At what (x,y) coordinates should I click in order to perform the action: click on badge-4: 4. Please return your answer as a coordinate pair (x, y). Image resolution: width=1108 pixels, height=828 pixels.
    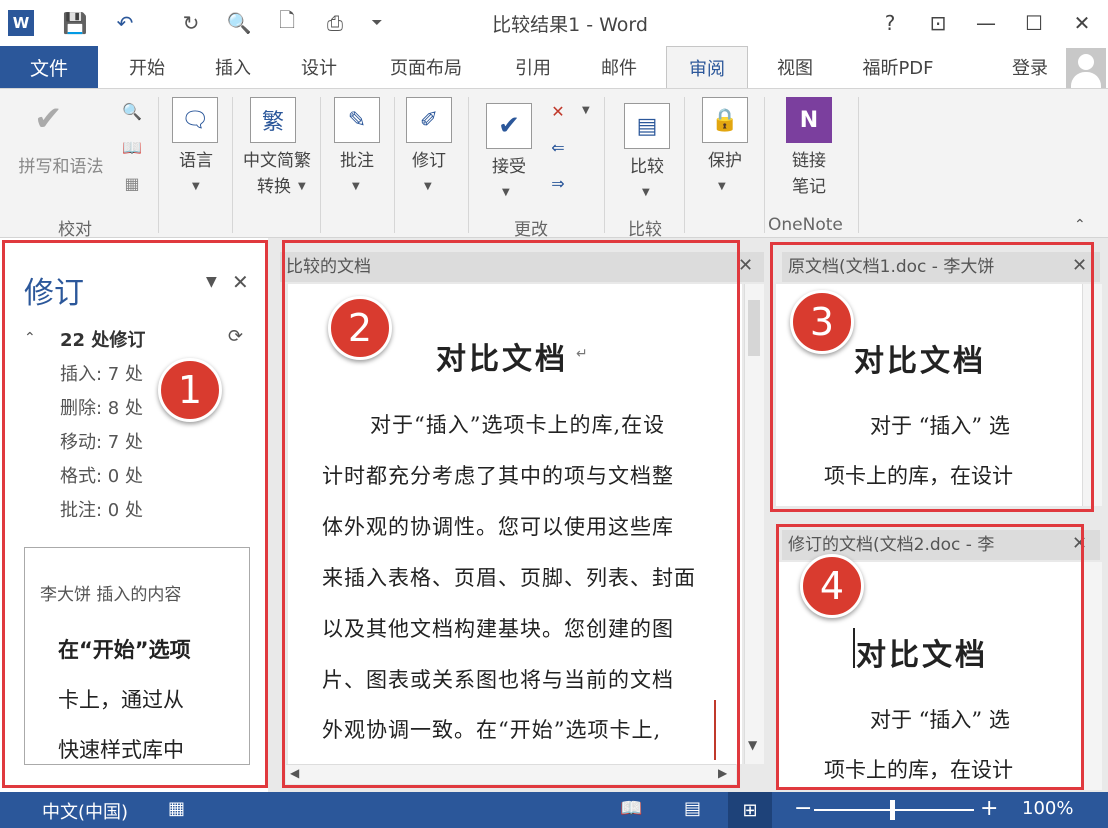
    Looking at the image, I should click on (832, 586).